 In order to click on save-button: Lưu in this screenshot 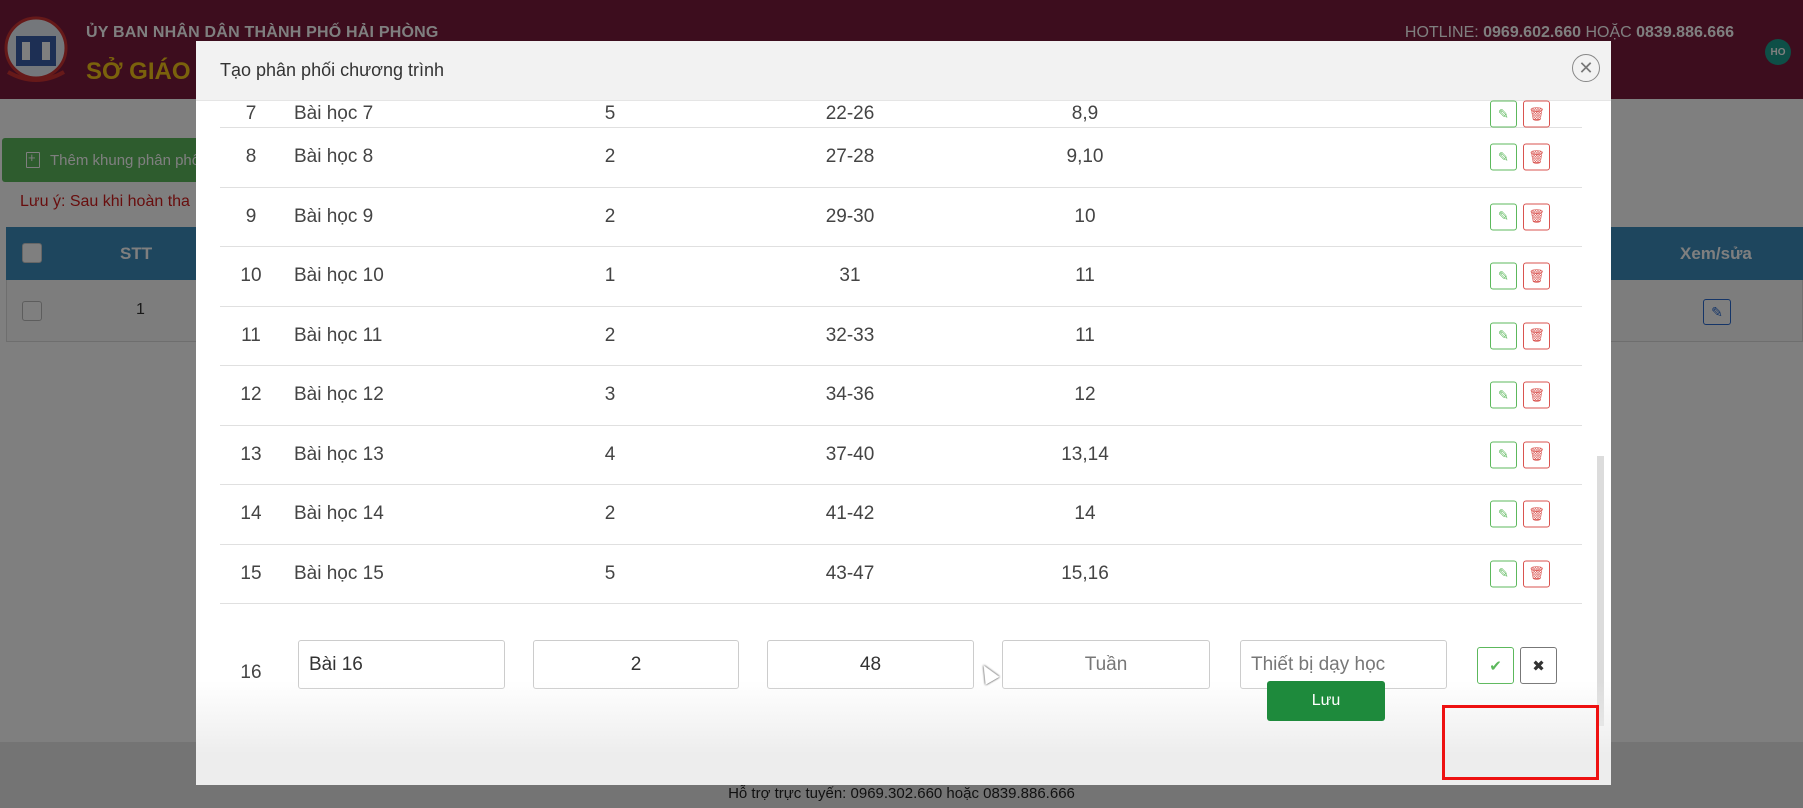, I will do `click(1326, 701)`.